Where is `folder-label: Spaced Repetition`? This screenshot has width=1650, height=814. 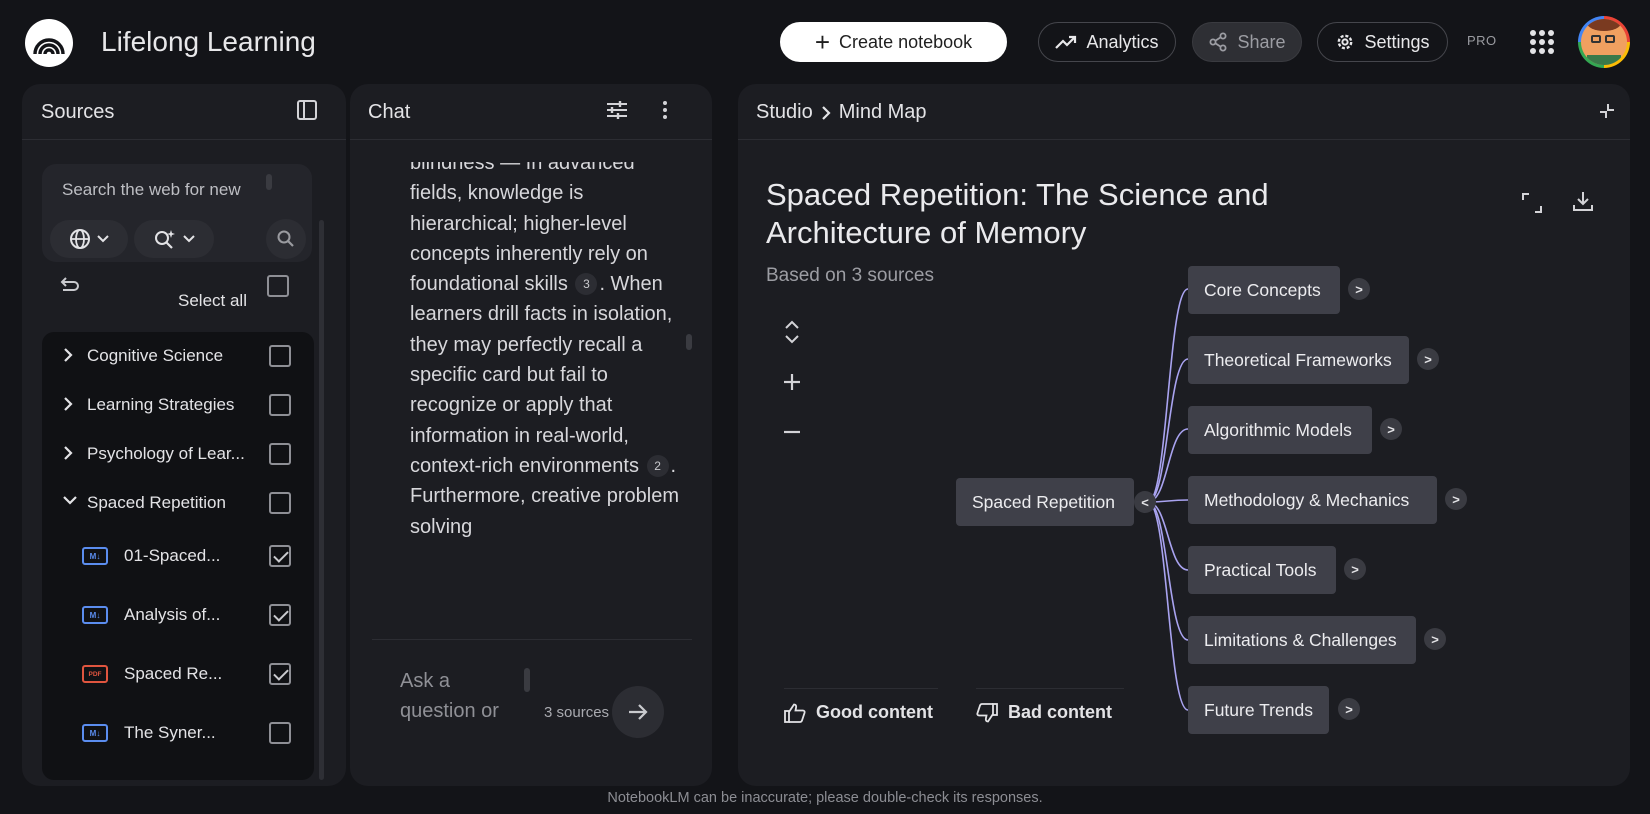
folder-label: Spaced Repetition is located at coordinates (156, 502).